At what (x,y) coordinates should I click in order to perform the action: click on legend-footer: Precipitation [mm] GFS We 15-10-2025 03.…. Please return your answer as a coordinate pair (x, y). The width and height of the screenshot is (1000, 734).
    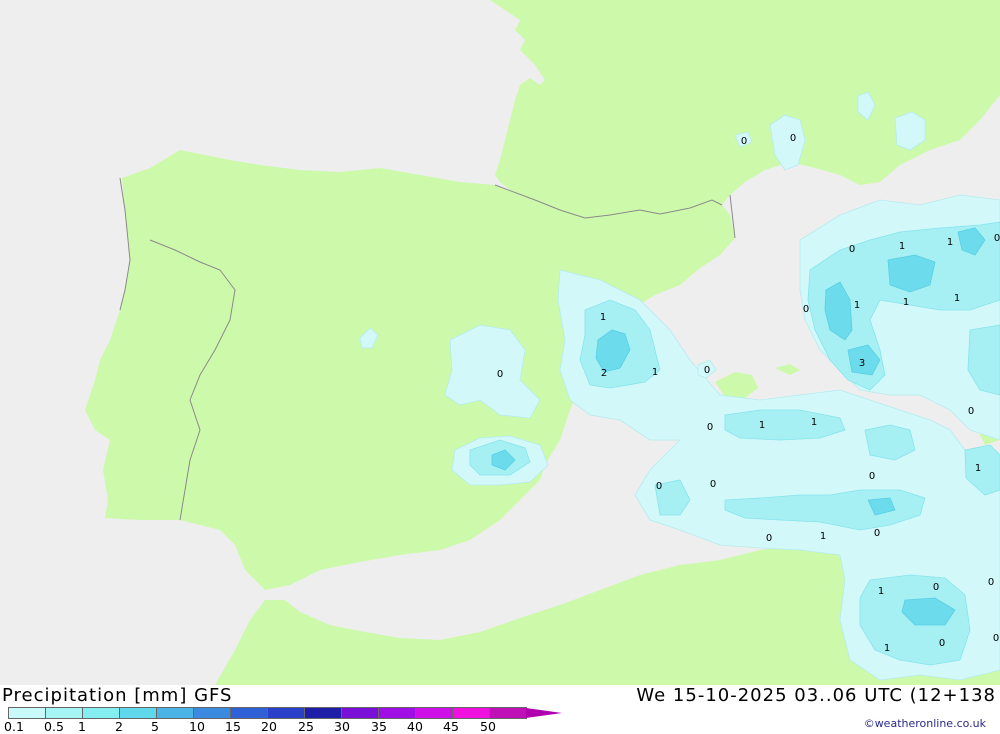
    Looking at the image, I should click on (500, 709).